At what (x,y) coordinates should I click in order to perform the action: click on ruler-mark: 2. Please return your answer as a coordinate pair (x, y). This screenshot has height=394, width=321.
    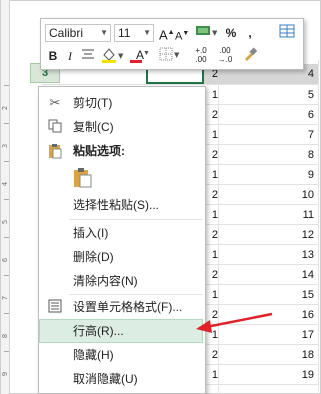
    Looking at the image, I should click on (5, 108).